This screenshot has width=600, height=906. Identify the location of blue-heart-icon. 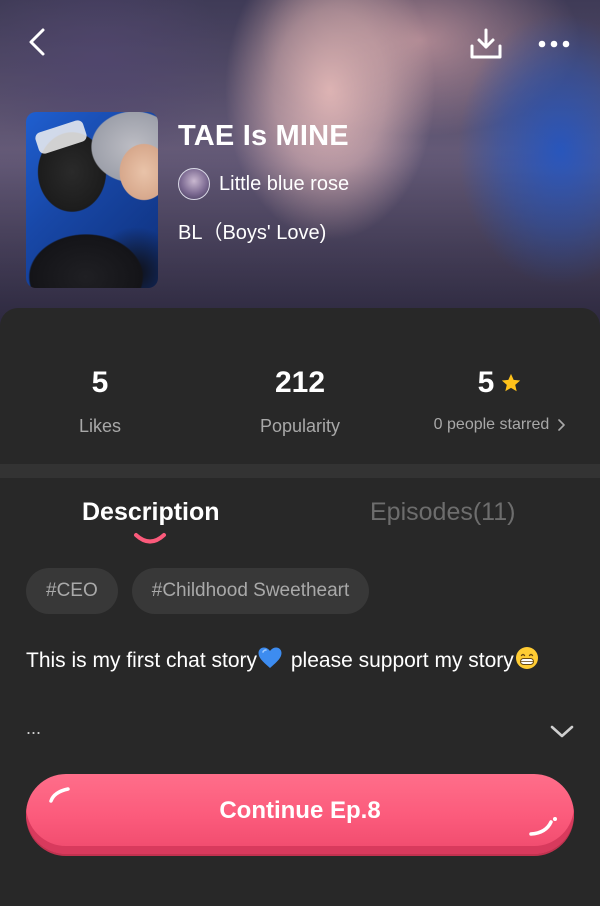
(270, 657).